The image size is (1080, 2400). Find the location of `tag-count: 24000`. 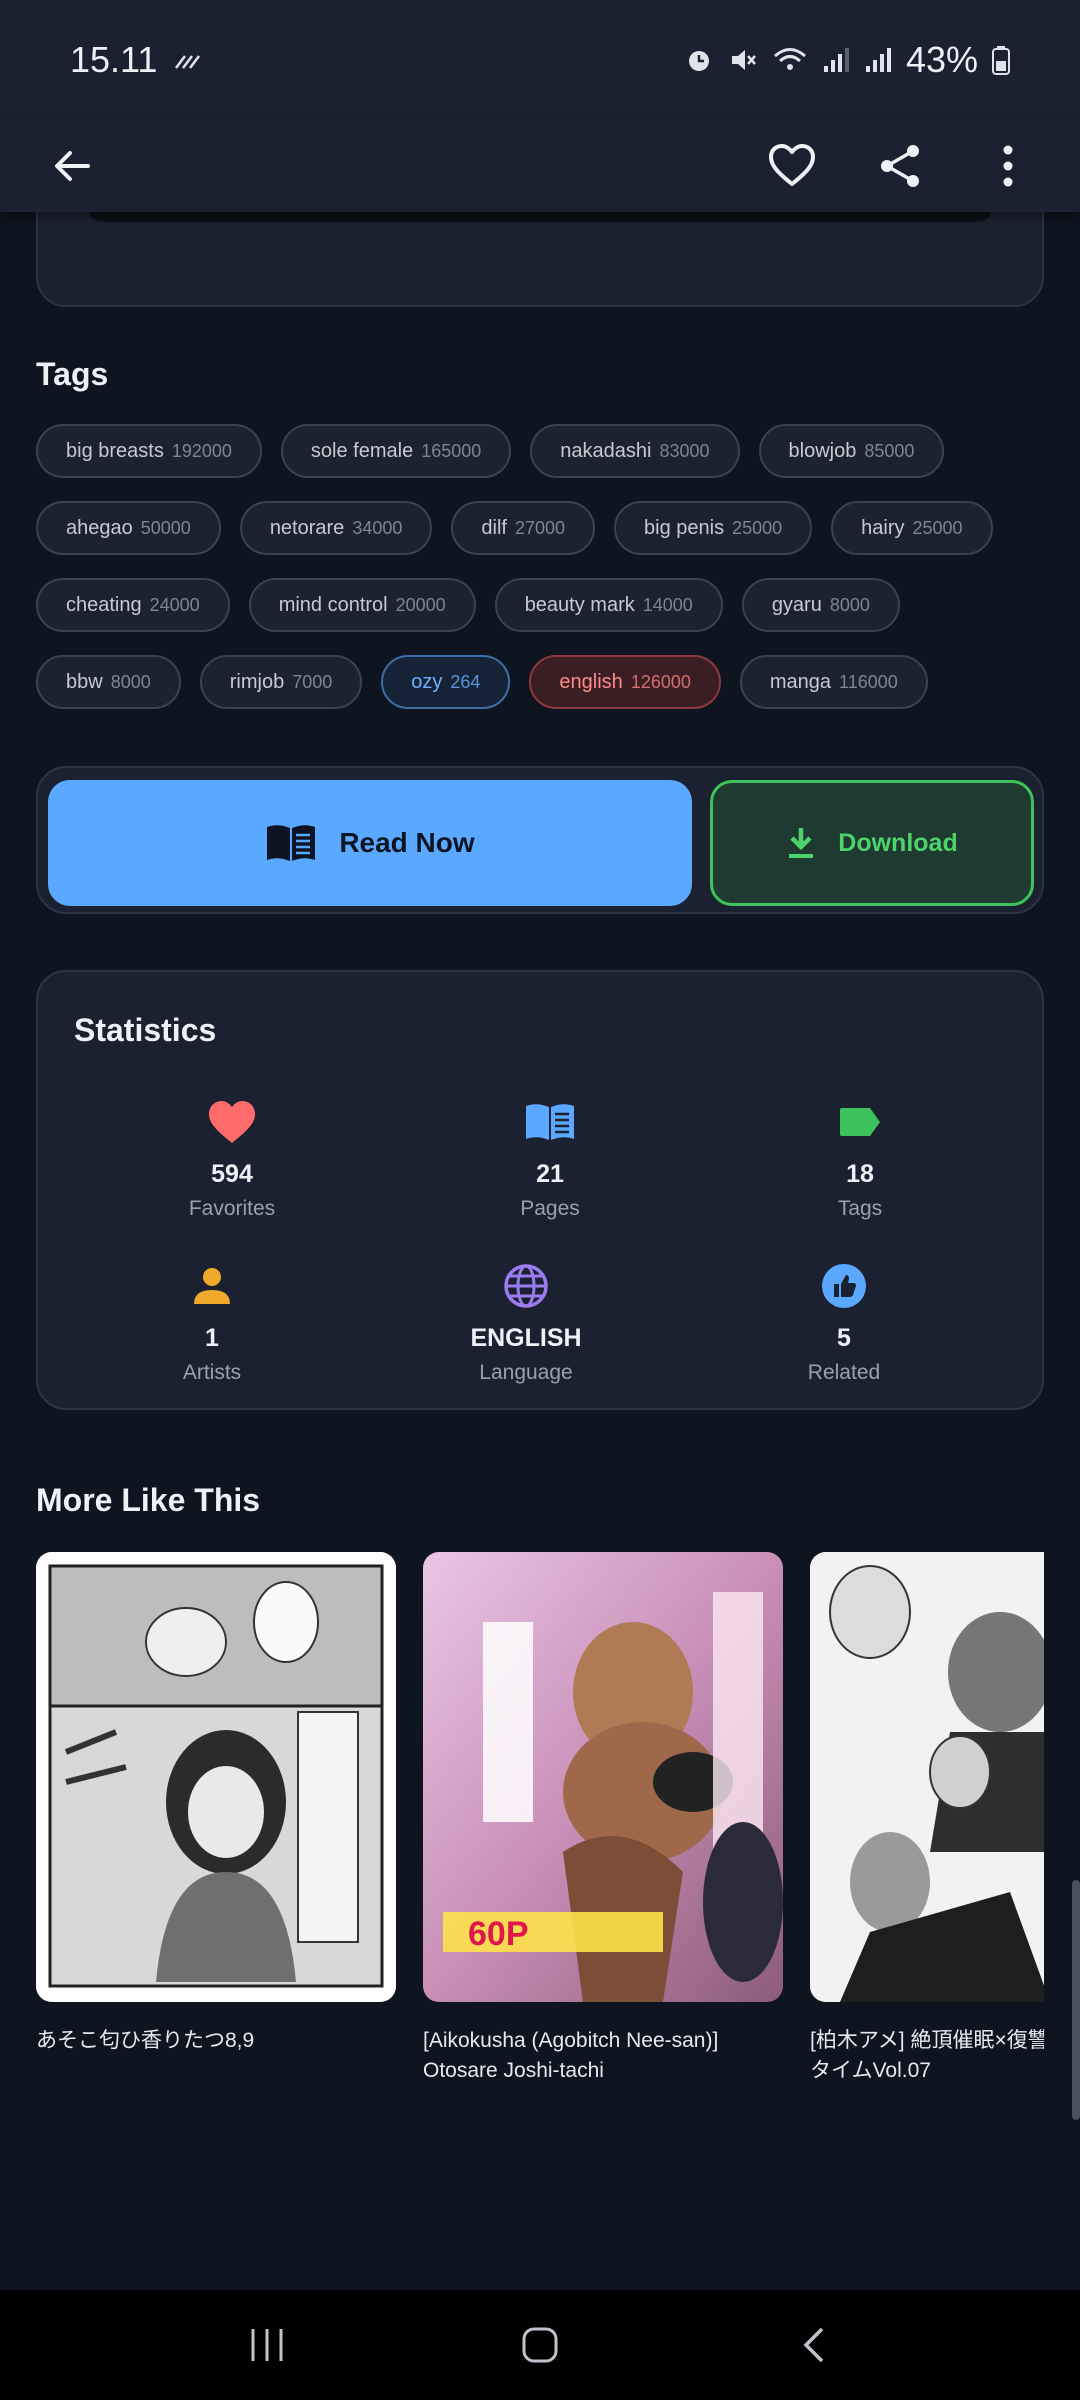

tag-count: 24000 is located at coordinates (174, 604).